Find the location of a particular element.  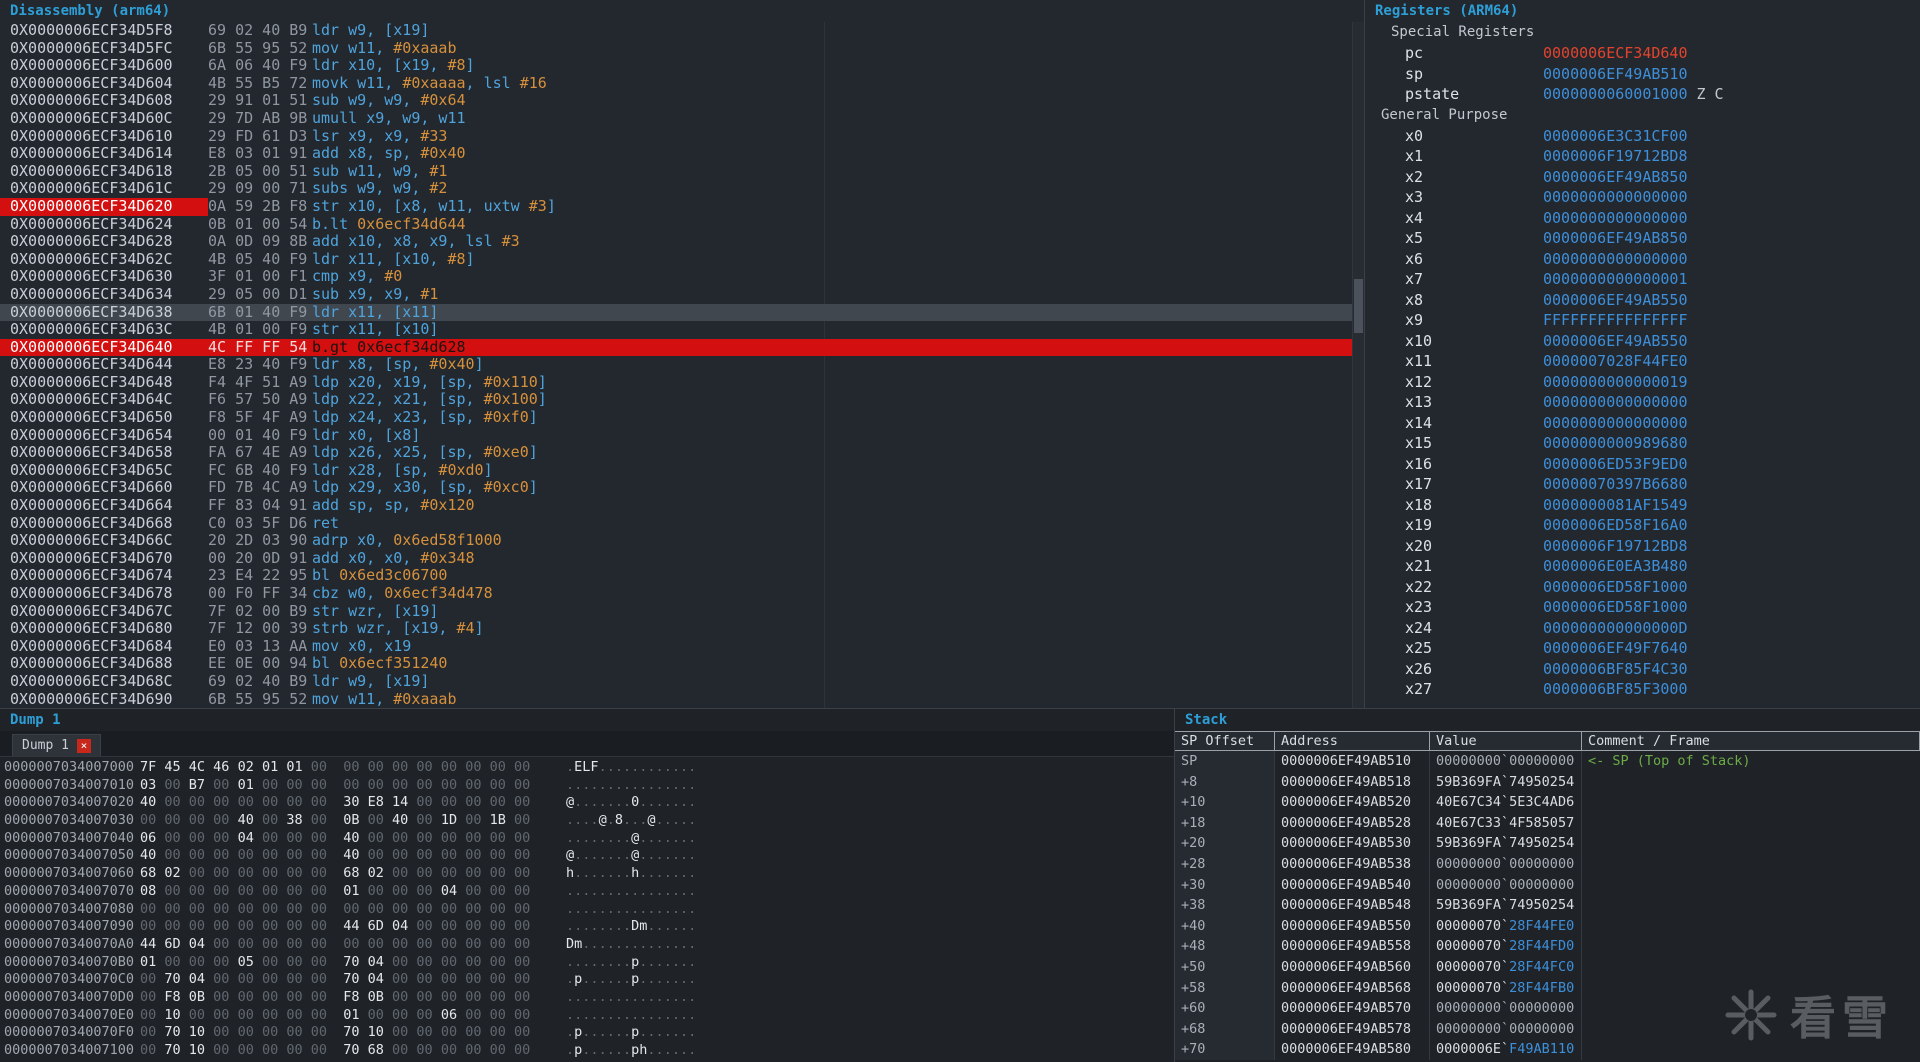

stack-row: +70 0000006EF49AB580 0000006E`F49AB110 is located at coordinates (1547, 1049).